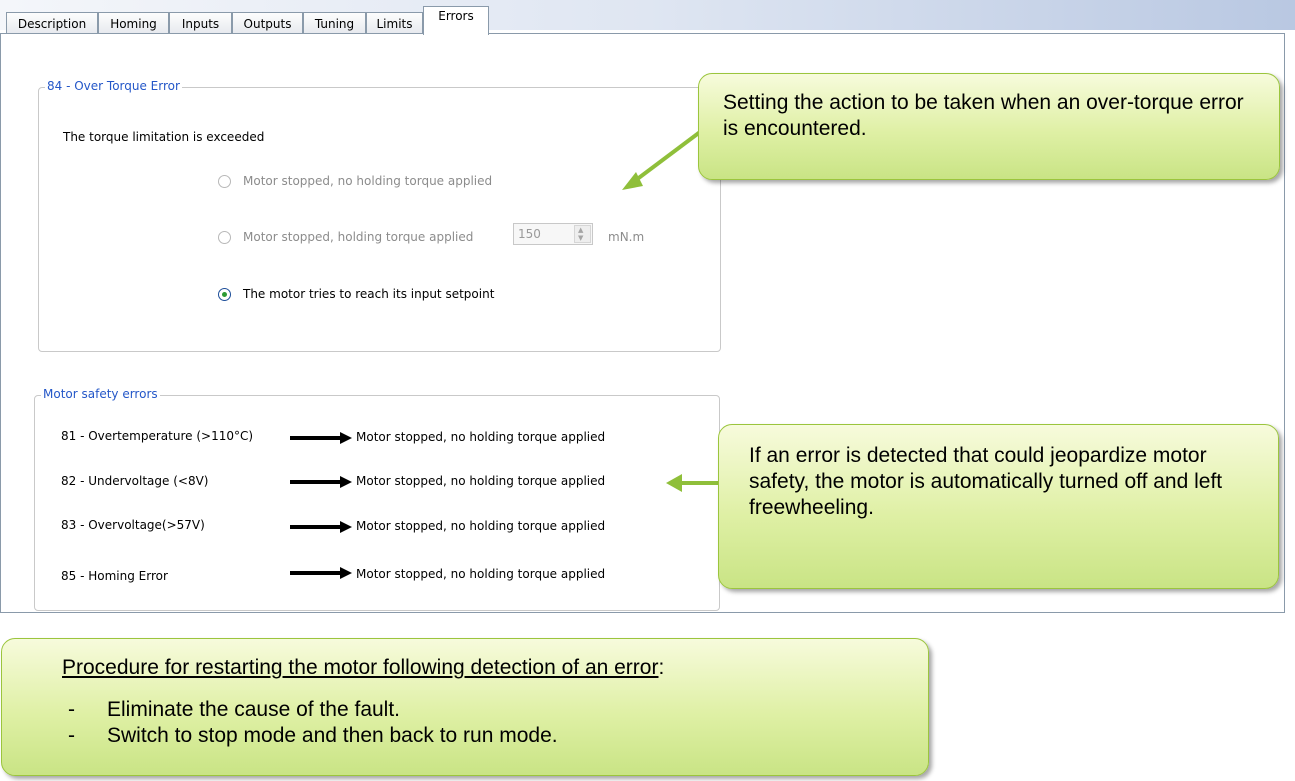 This screenshot has height=781, width=1295. What do you see at coordinates (200, 23) in the screenshot?
I see `tab-inputs: Inputs` at bounding box center [200, 23].